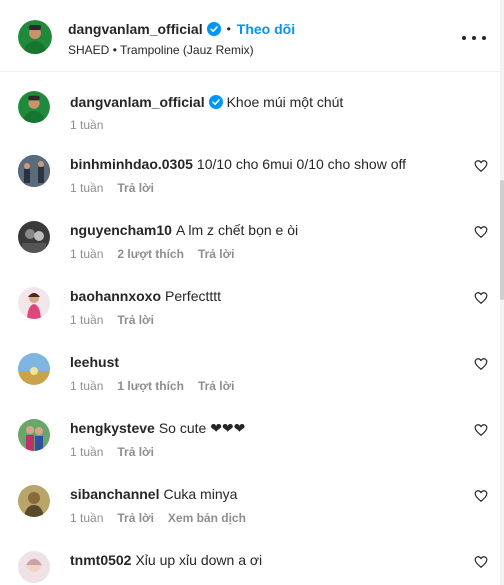 This screenshot has width=504, height=585. I want to click on caption-text: Khoe múi một chút, so click(285, 102).